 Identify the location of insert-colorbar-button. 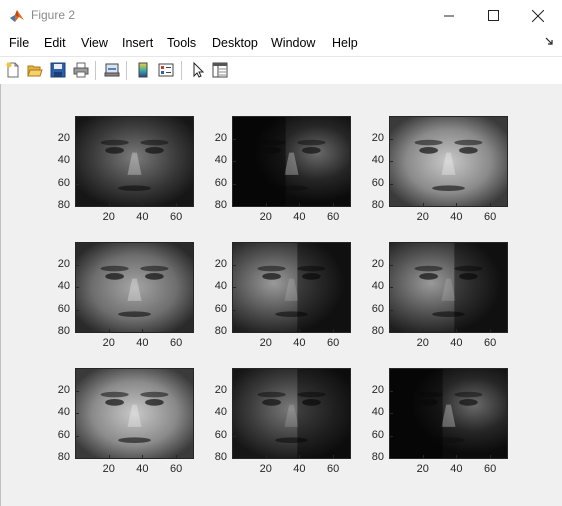
(143, 70).